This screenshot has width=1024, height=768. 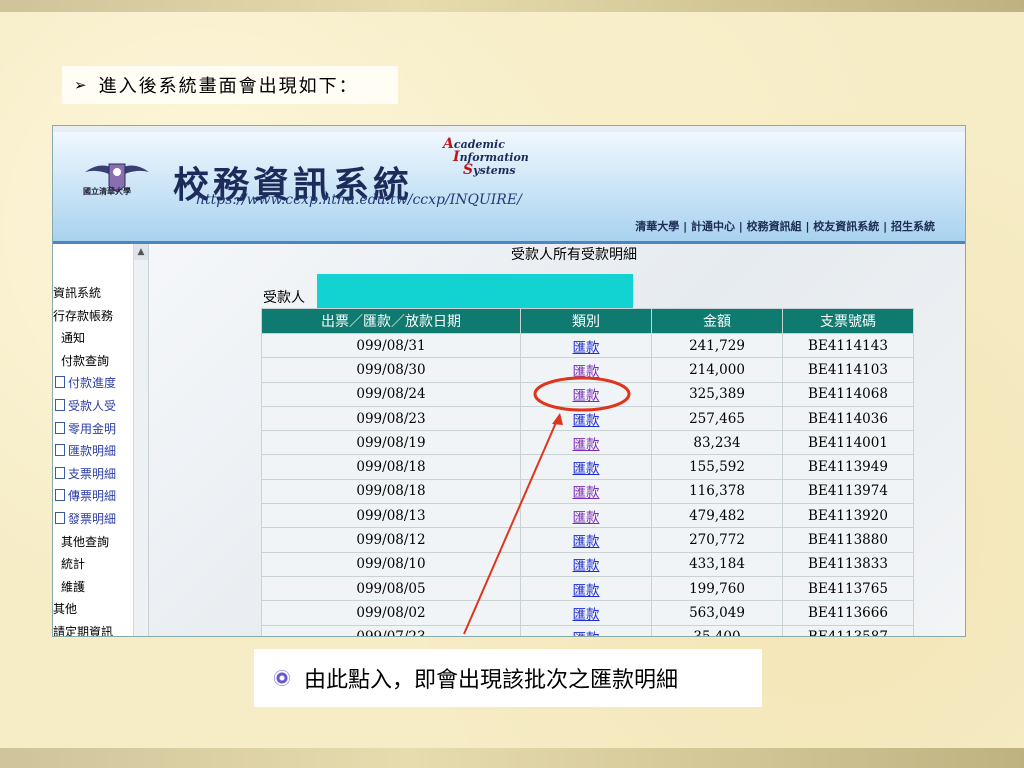 I want to click on table-row: 099/08/23 匯款 257,465 BE4114036, so click(x=587, y=418).